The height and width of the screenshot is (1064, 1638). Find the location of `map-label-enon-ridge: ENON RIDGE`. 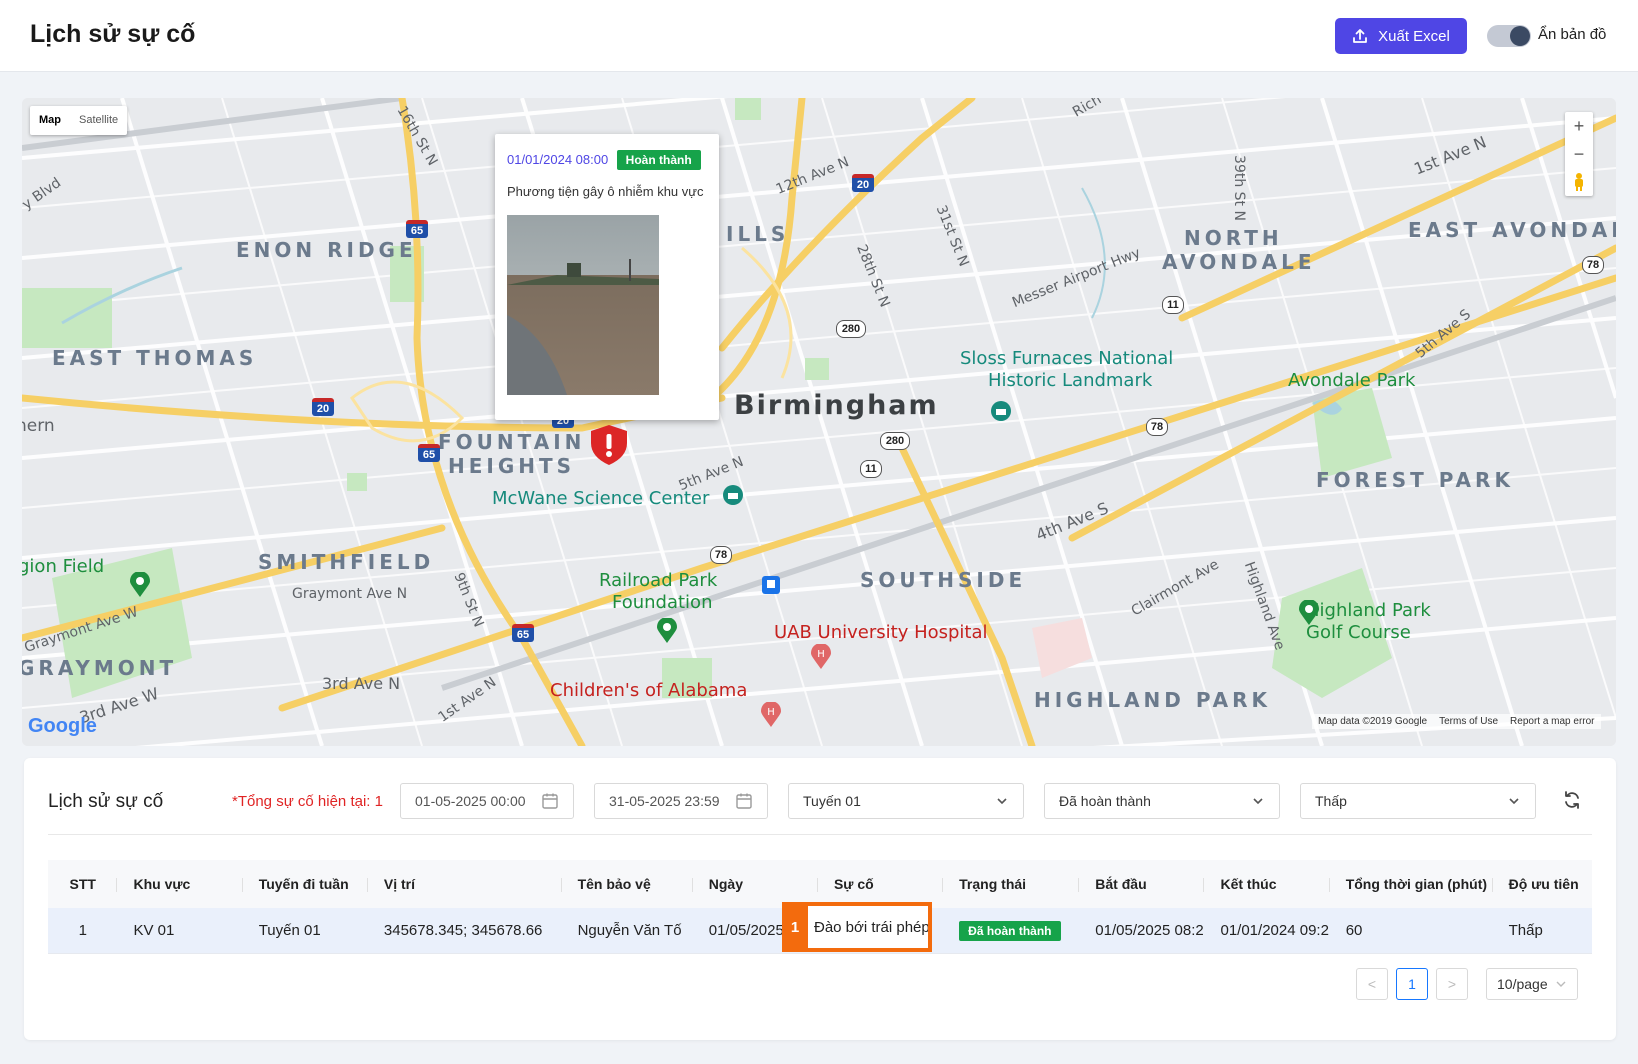

map-label-enon-ridge: ENON RIDGE is located at coordinates (326, 250).